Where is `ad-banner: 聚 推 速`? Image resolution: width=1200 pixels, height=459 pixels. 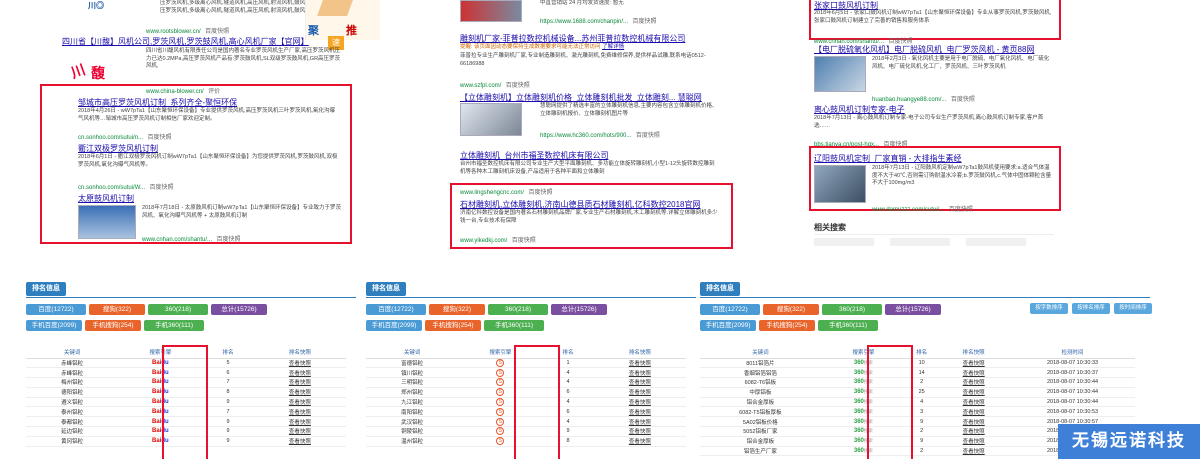
ad-banner: 聚 推 速 is located at coordinates (342, 25).